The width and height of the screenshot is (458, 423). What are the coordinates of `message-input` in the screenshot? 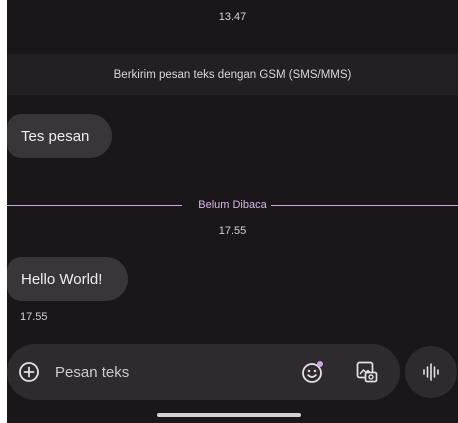 It's located at (155, 372).